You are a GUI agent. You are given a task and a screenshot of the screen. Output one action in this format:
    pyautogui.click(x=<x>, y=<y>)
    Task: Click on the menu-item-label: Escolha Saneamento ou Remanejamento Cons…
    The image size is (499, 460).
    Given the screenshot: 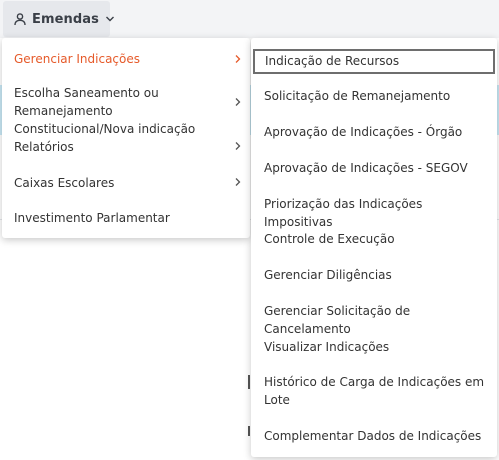 What is the action you would take?
    pyautogui.click(x=105, y=111)
    